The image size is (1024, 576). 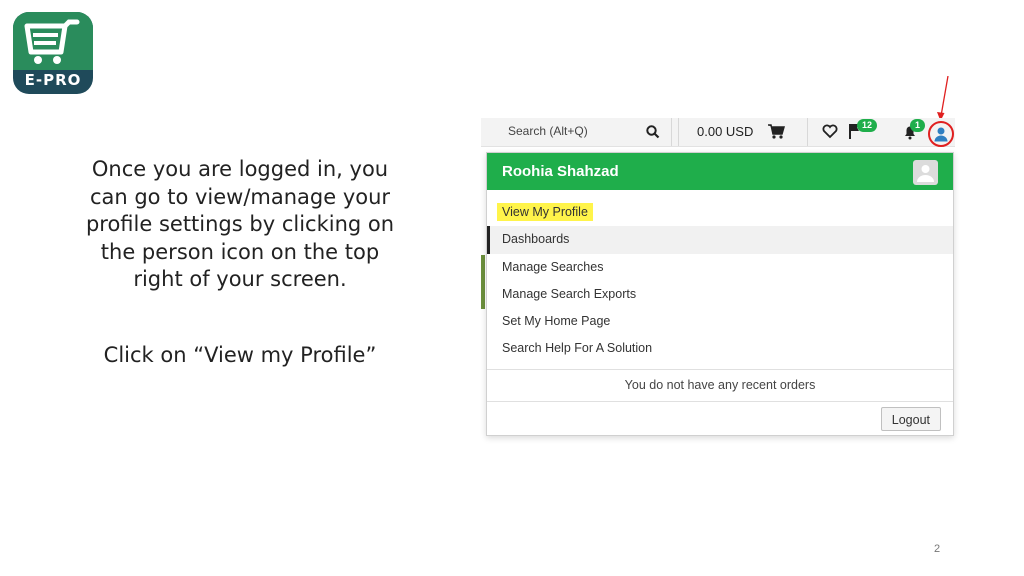 What do you see at coordinates (720, 240) in the screenshot?
I see `menu-item-dashboards: Dashboards` at bounding box center [720, 240].